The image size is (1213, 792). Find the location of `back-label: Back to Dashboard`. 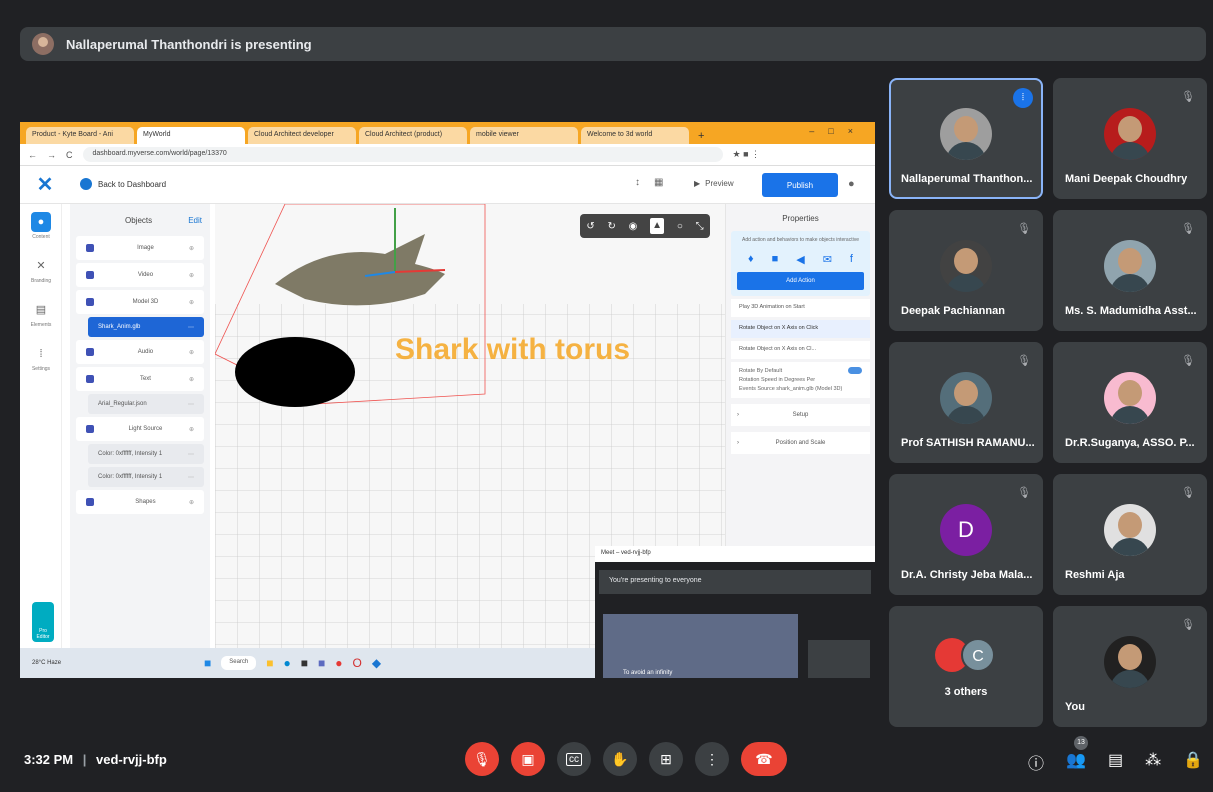

back-label: Back to Dashboard is located at coordinates (132, 184).